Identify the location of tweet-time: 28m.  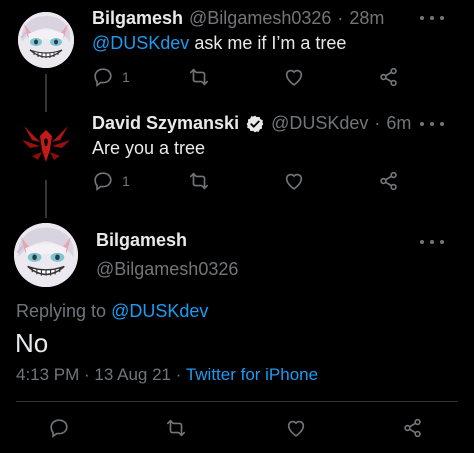
(366, 18).